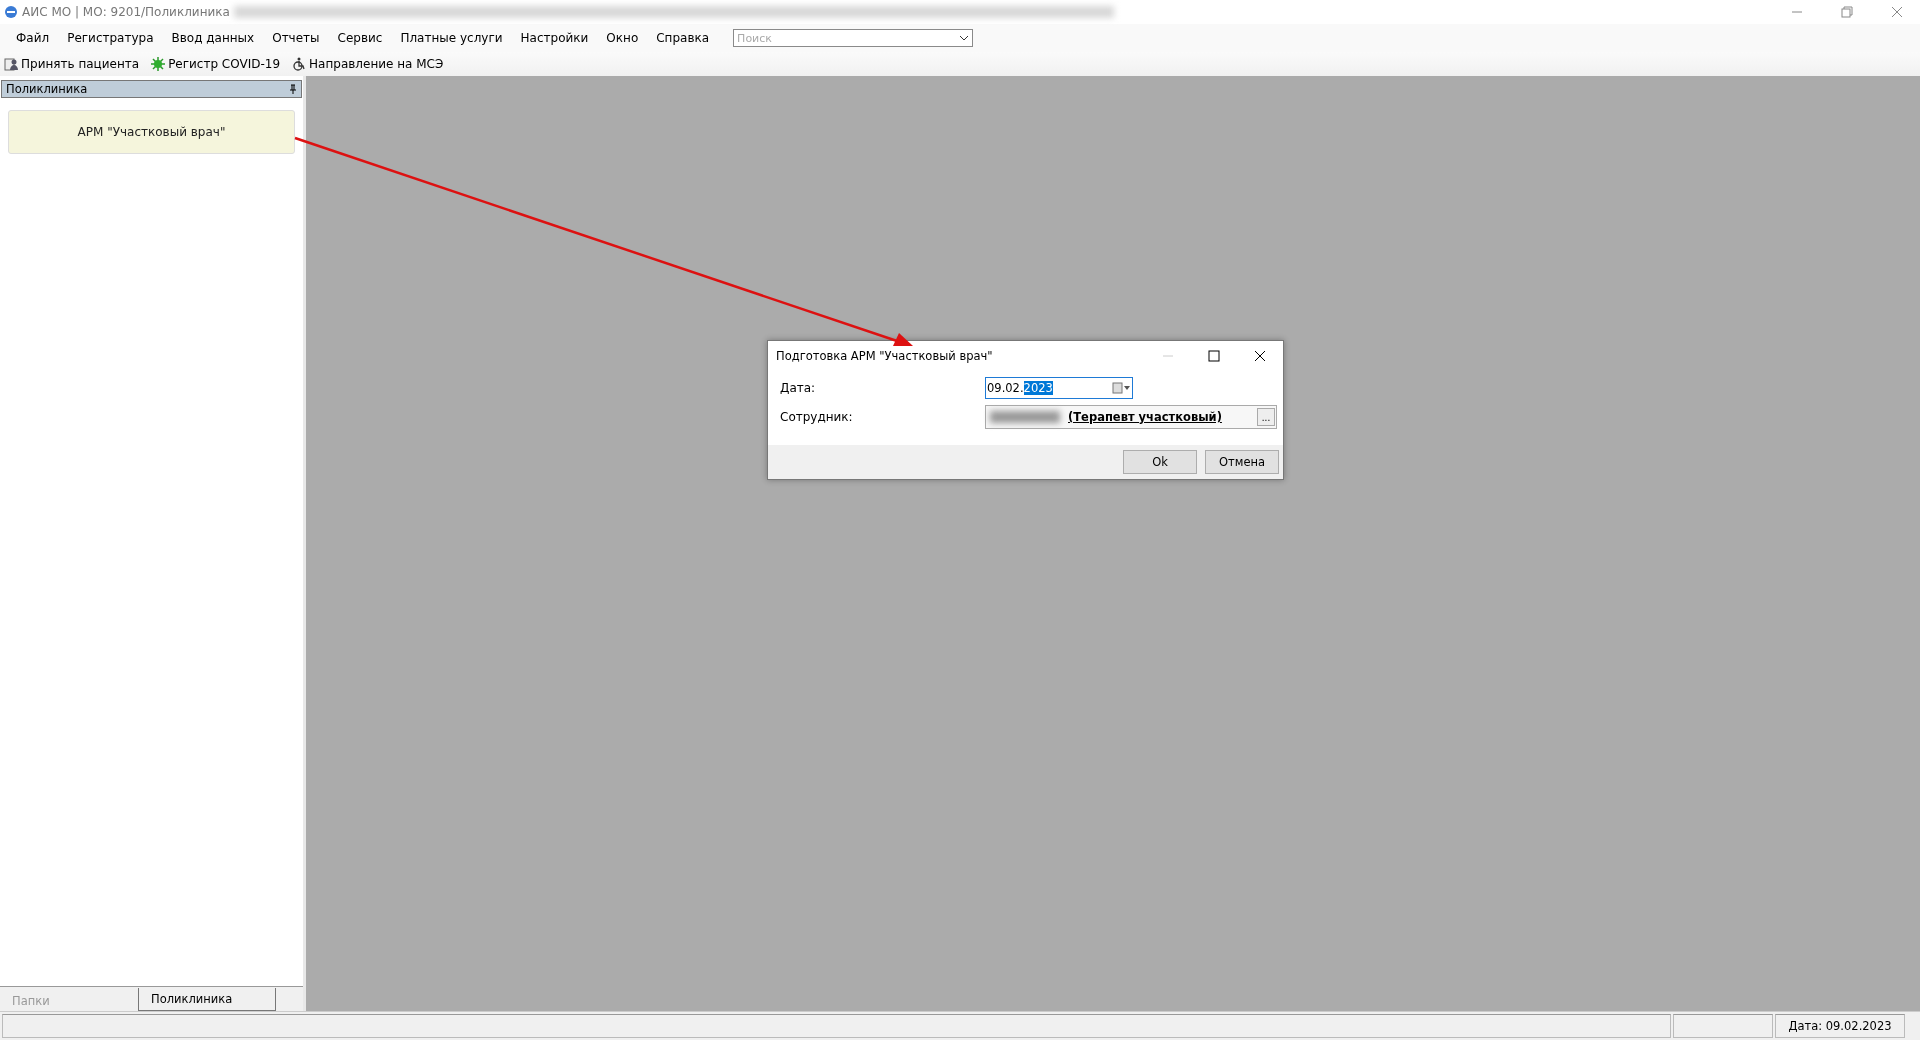  I want to click on menu-item: Ввод данных, so click(213, 38).